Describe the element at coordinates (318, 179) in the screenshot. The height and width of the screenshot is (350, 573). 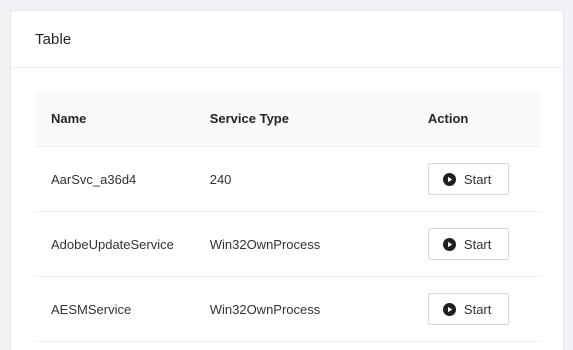
I see `cell-service-type: 240` at that location.